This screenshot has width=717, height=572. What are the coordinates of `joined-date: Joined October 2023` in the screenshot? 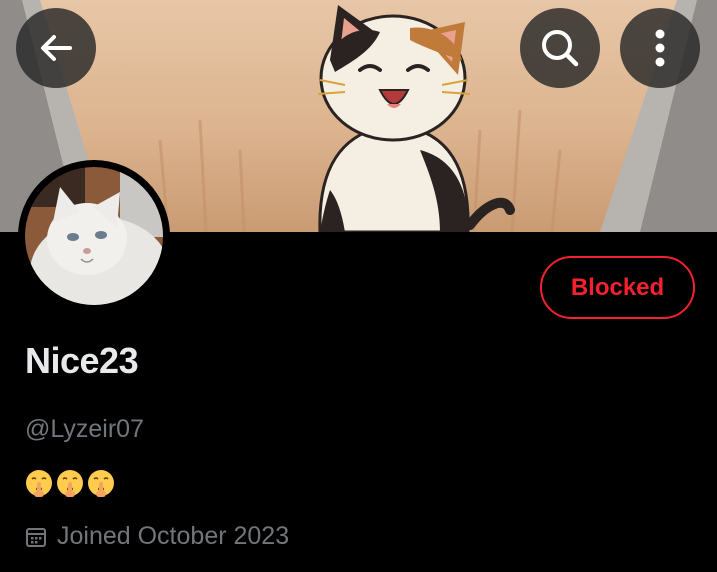 It's located at (157, 536).